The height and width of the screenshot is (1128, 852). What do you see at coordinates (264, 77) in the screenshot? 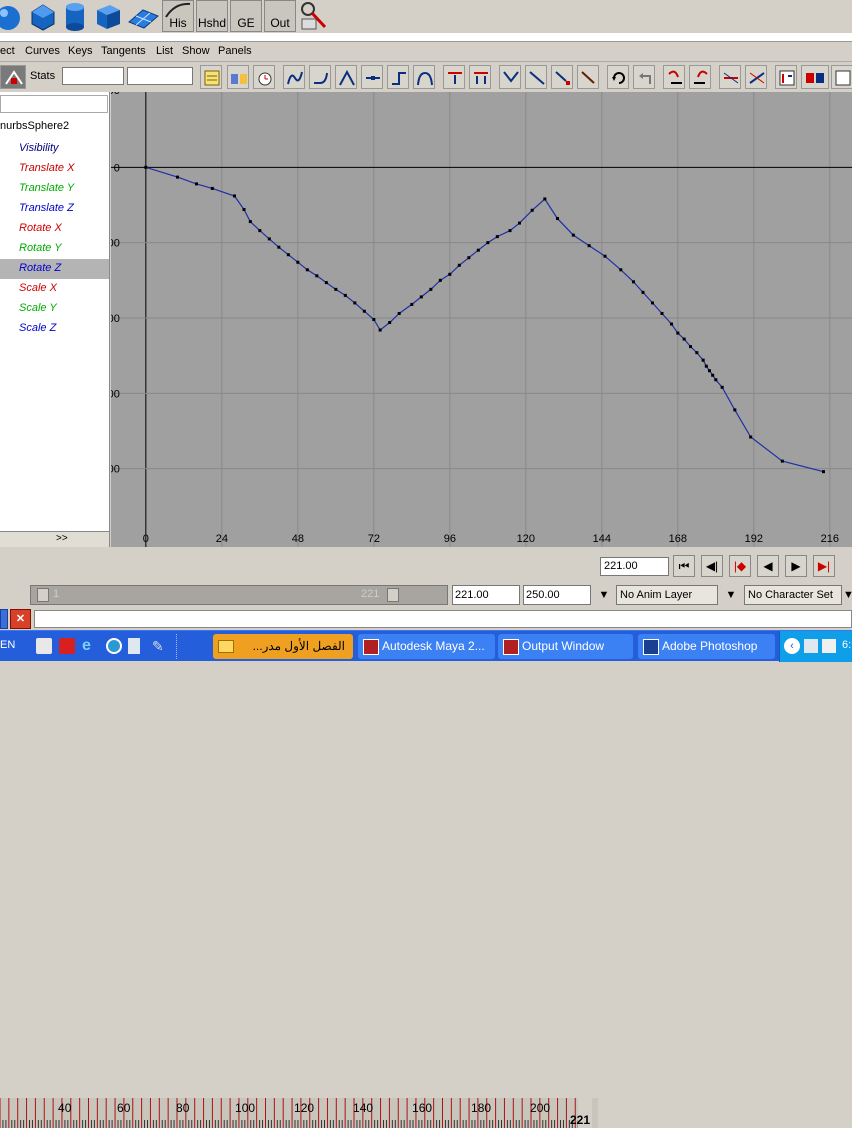
I see `time-snap-icon` at bounding box center [264, 77].